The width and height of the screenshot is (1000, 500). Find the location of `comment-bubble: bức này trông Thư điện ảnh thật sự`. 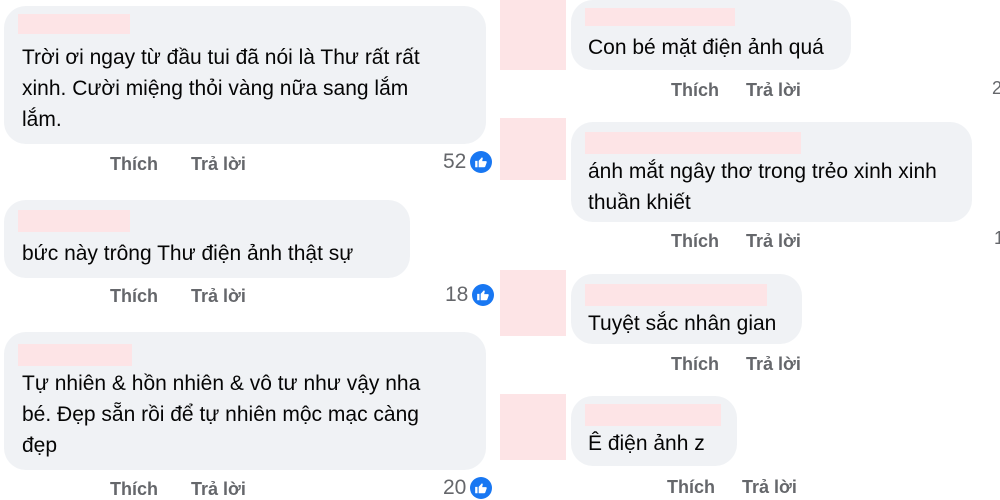

comment-bubble: bức này trông Thư điện ảnh thật sự is located at coordinates (207, 239).